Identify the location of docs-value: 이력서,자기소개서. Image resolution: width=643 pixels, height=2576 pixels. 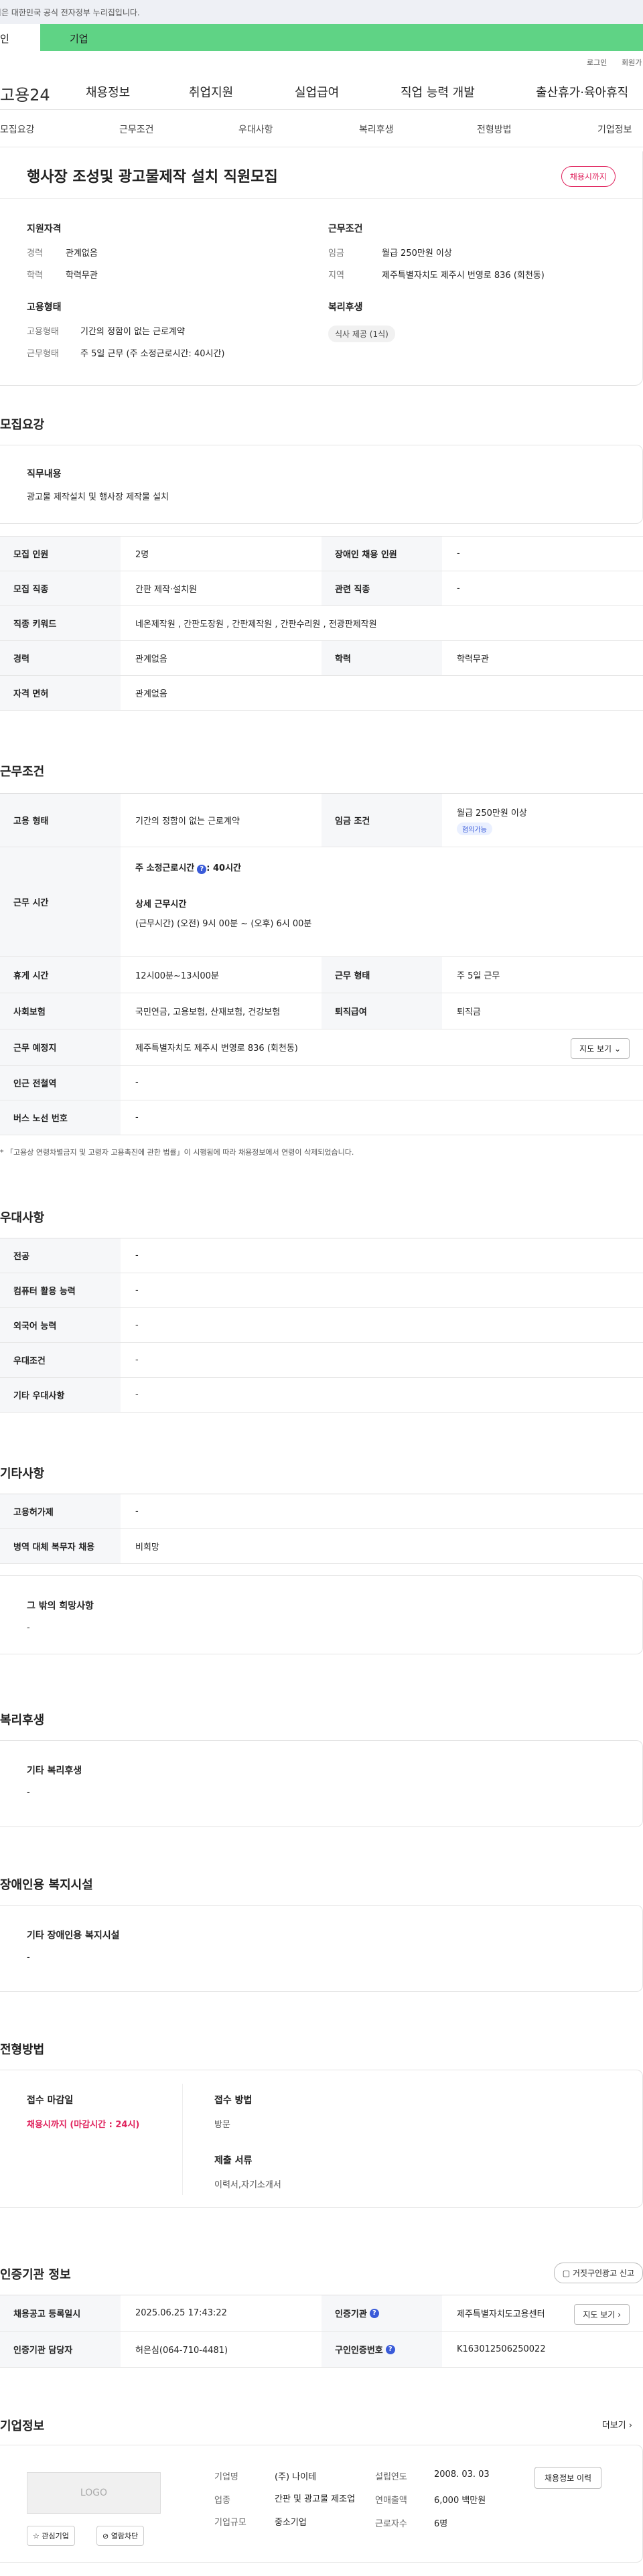
(248, 2185).